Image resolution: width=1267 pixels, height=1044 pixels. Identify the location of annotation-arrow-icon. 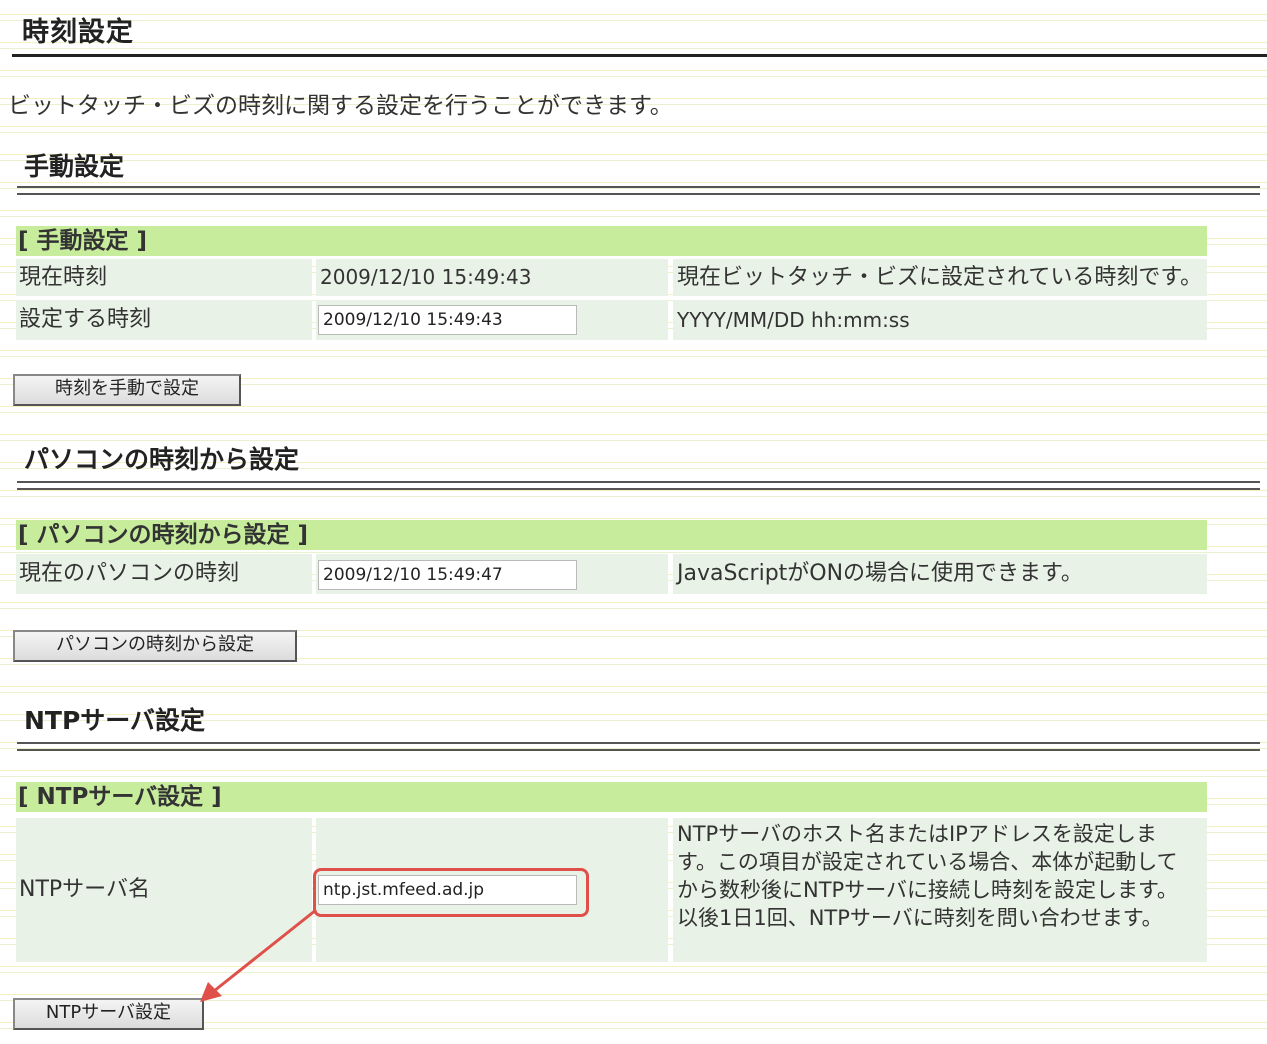
(258, 955).